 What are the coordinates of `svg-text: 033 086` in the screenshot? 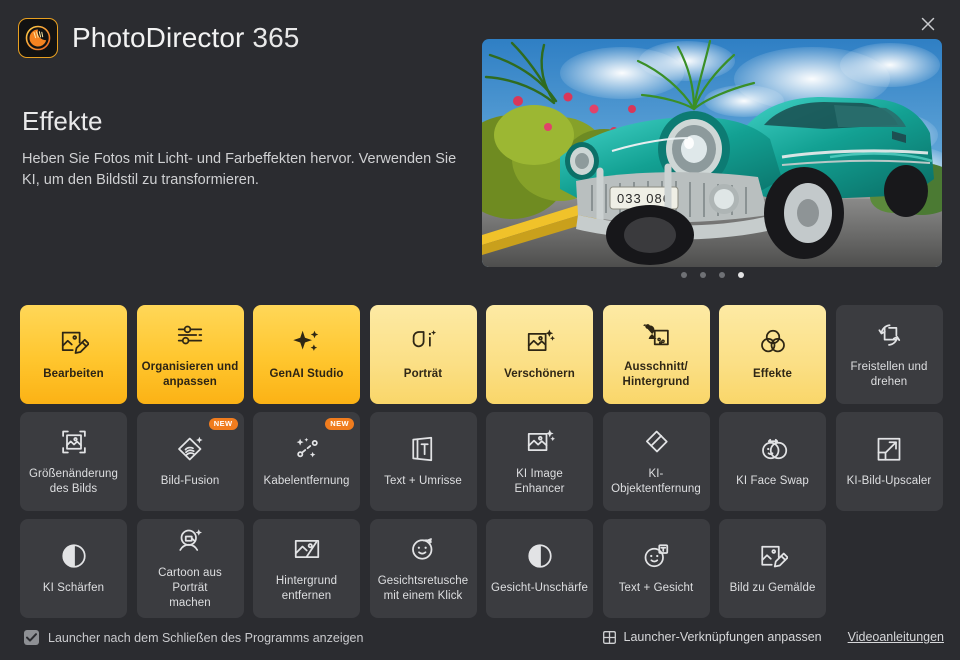 It's located at (644, 198).